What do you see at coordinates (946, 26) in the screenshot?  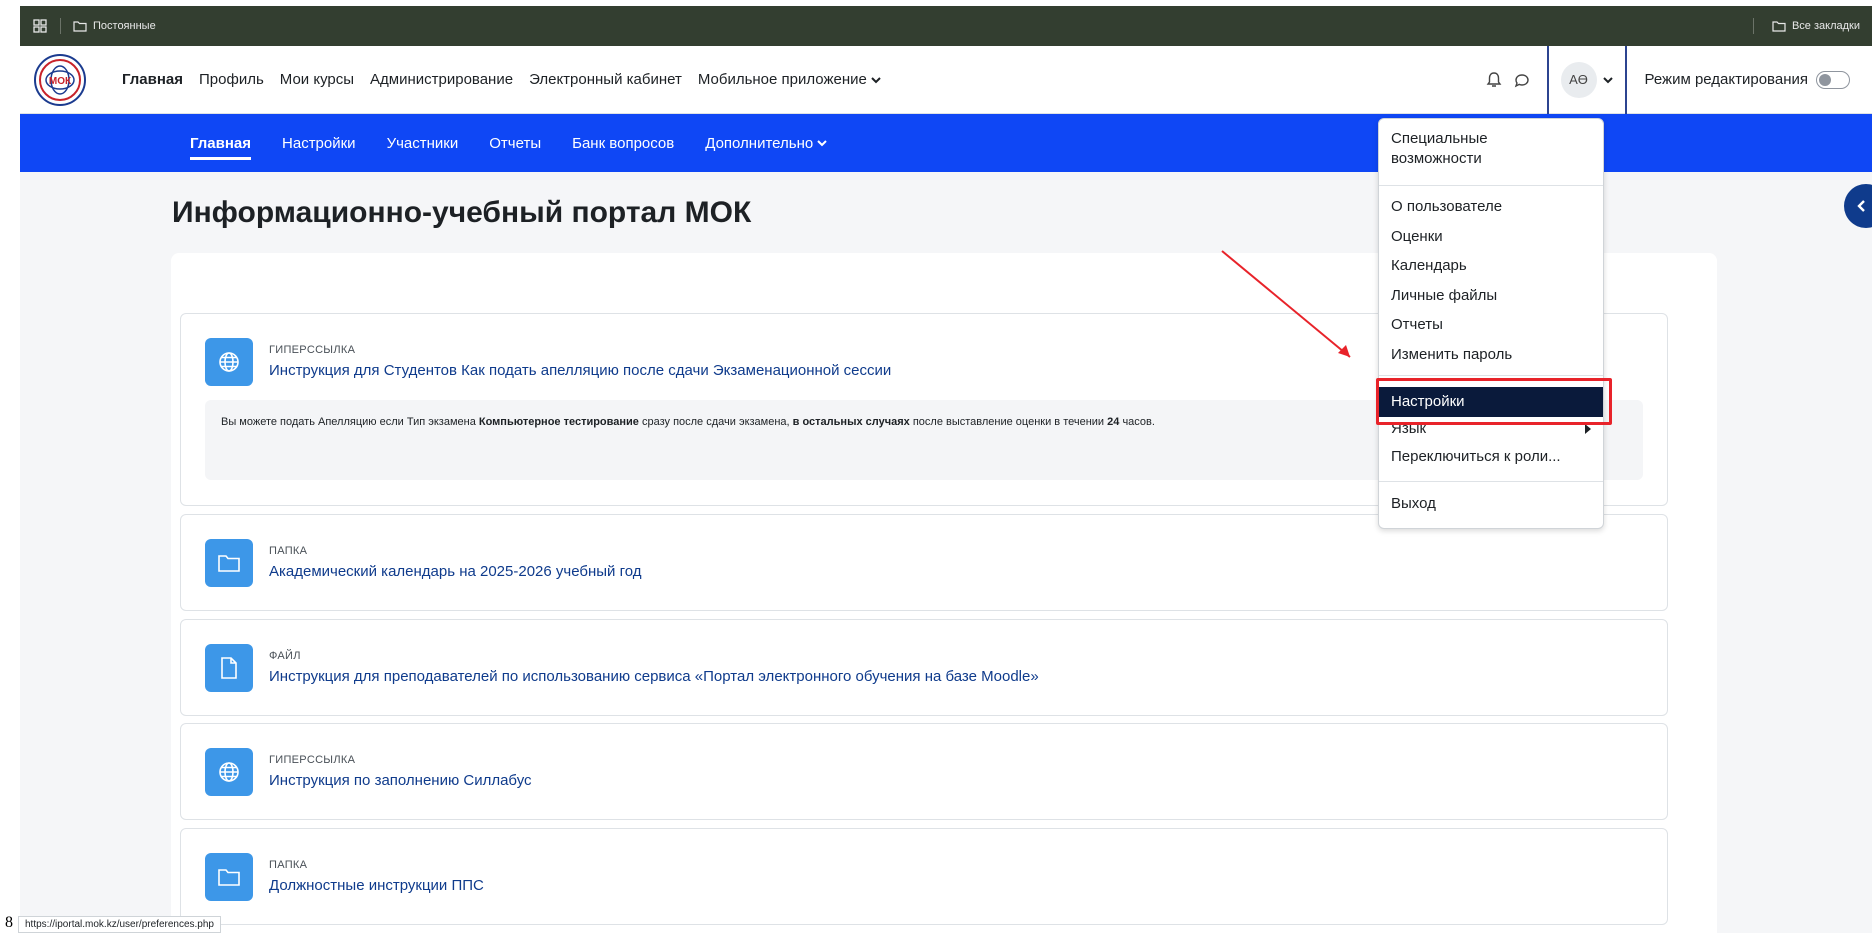 I see `bookmarks-bar: Постоянные Все закладки` at bounding box center [946, 26].